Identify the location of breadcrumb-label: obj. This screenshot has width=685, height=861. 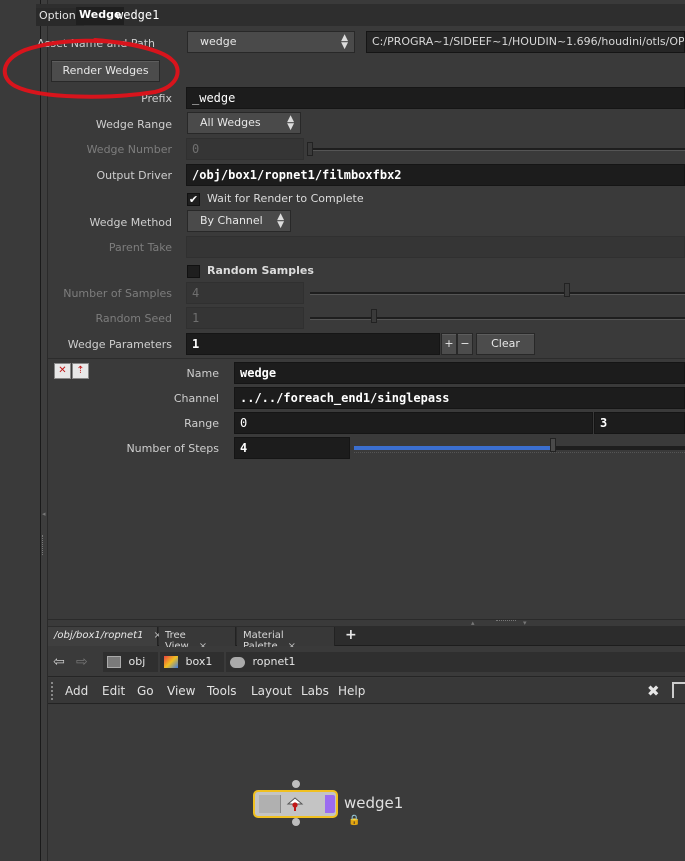
(137, 661).